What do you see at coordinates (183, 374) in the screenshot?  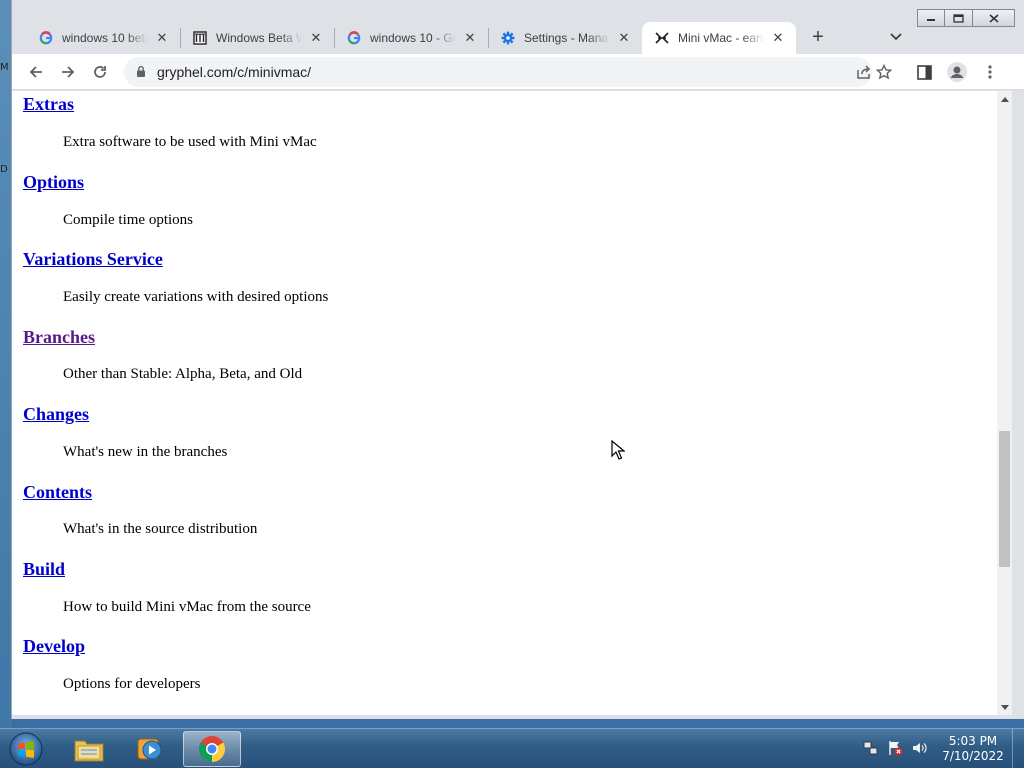 I see `entry-description: Other than Stable: Alpha, Beta, and Old` at bounding box center [183, 374].